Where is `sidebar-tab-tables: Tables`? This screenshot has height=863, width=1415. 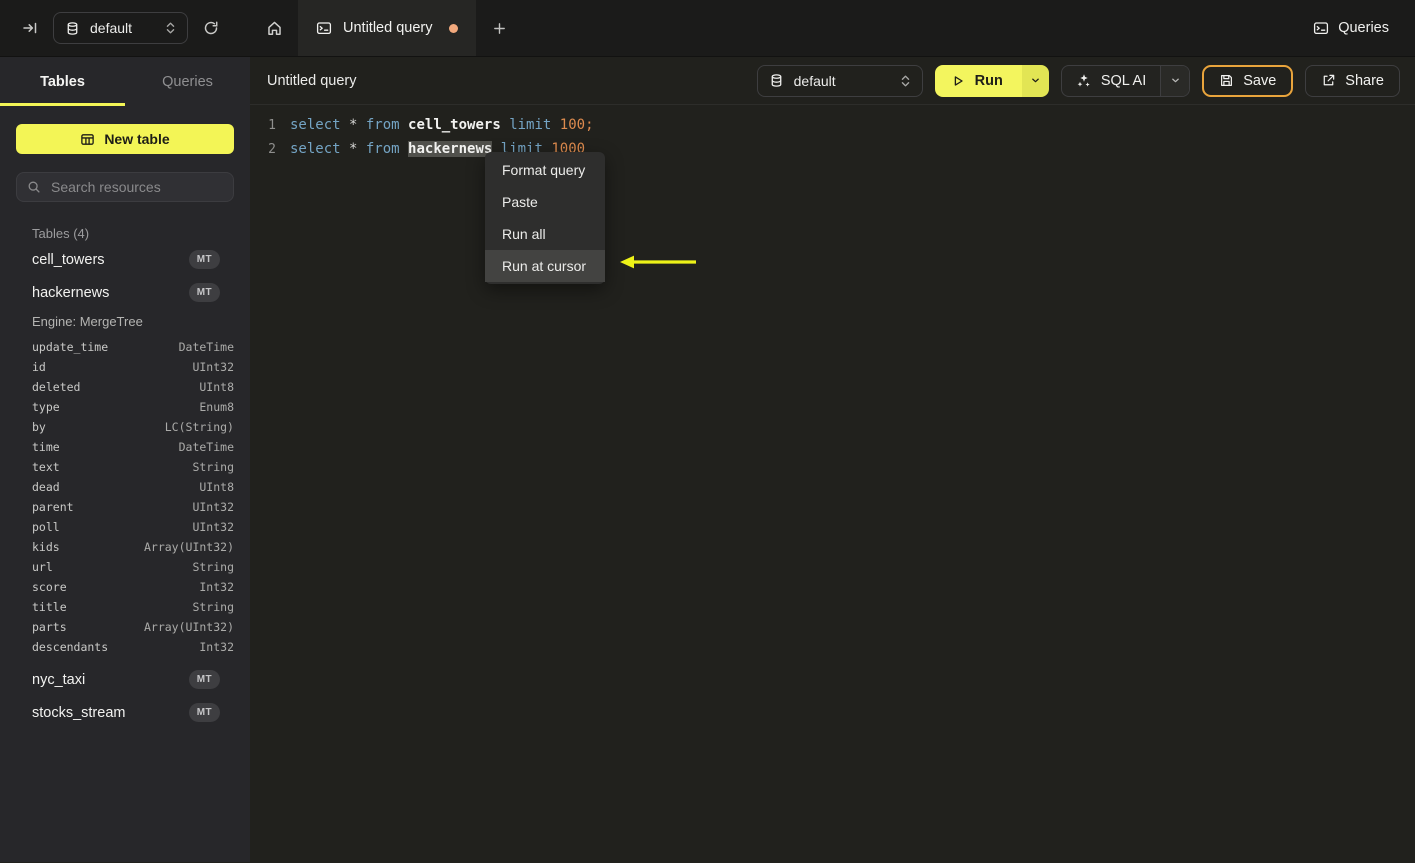
sidebar-tab-tables: Tables is located at coordinates (62, 81).